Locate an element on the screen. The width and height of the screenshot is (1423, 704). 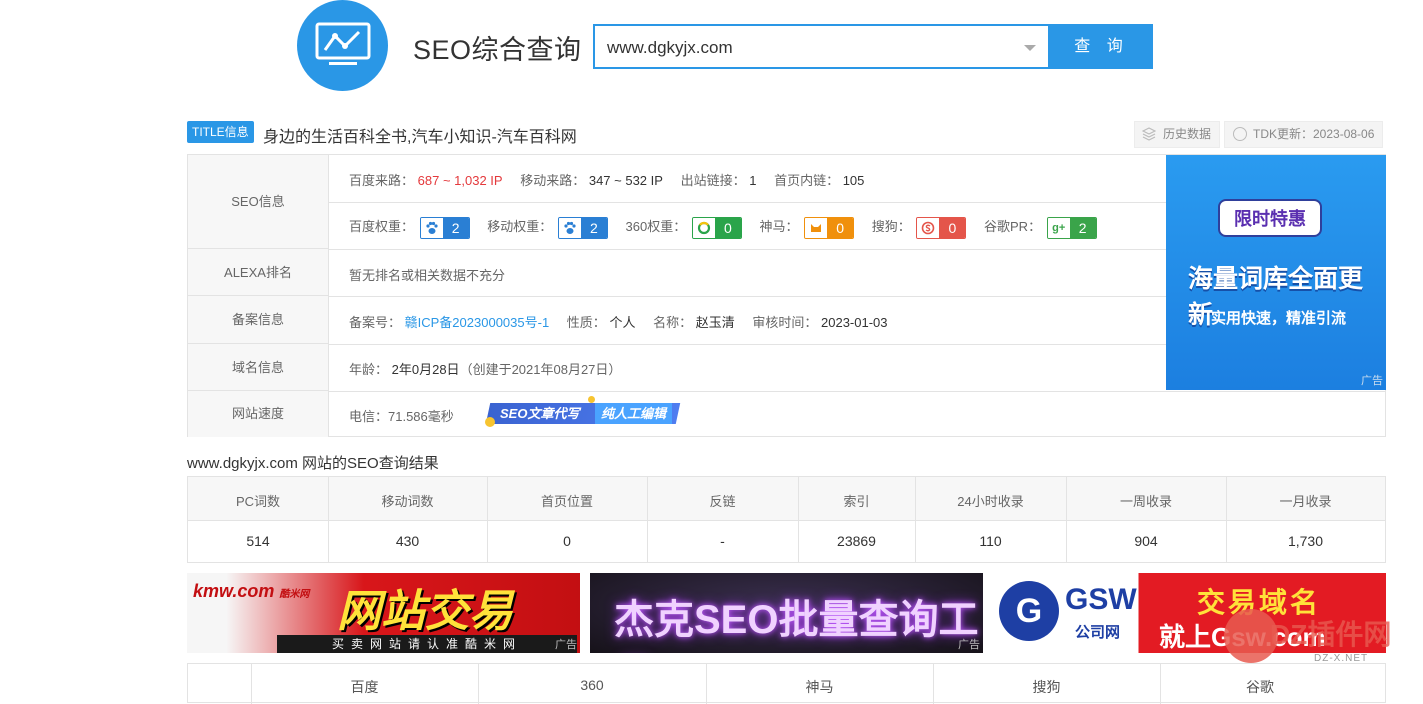
col-header-home-position: 首页位置 is located at coordinates (566, 501).